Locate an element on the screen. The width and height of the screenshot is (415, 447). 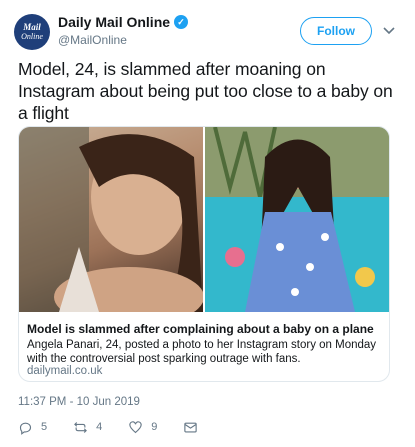
retweet-button: 4 is located at coordinates (87, 427).